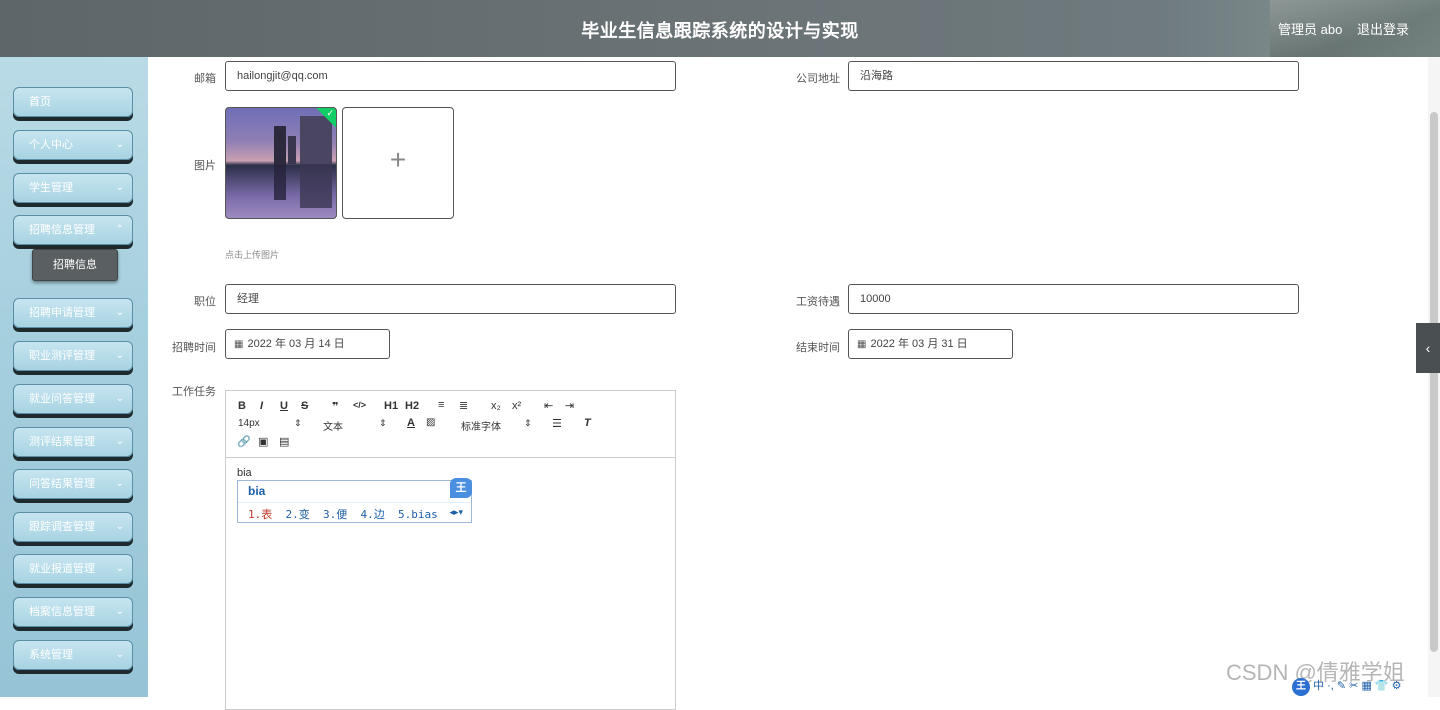  What do you see at coordinates (263, 441) in the screenshot?
I see `image-icon: ▣` at bounding box center [263, 441].